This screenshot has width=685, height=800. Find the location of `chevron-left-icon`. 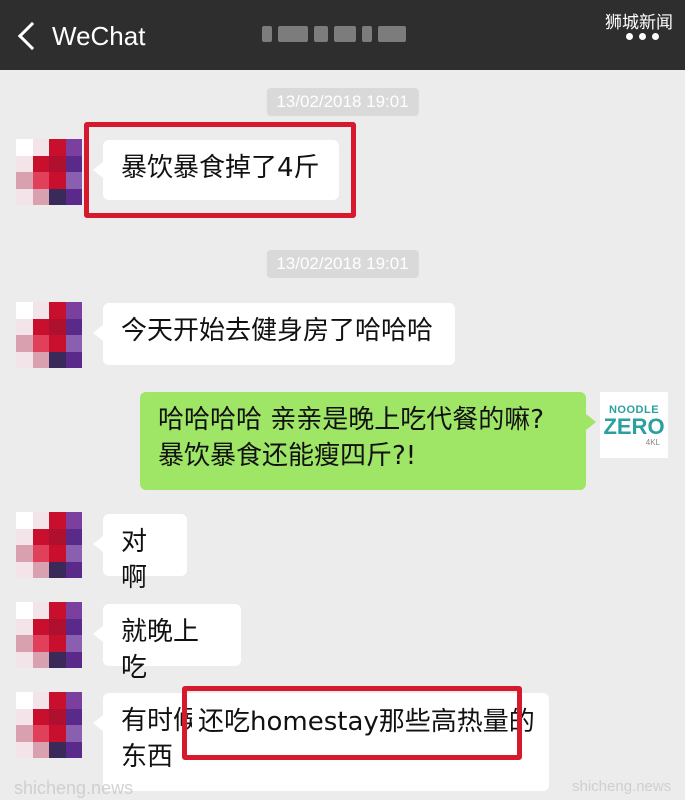

chevron-left-icon is located at coordinates (32, 36).